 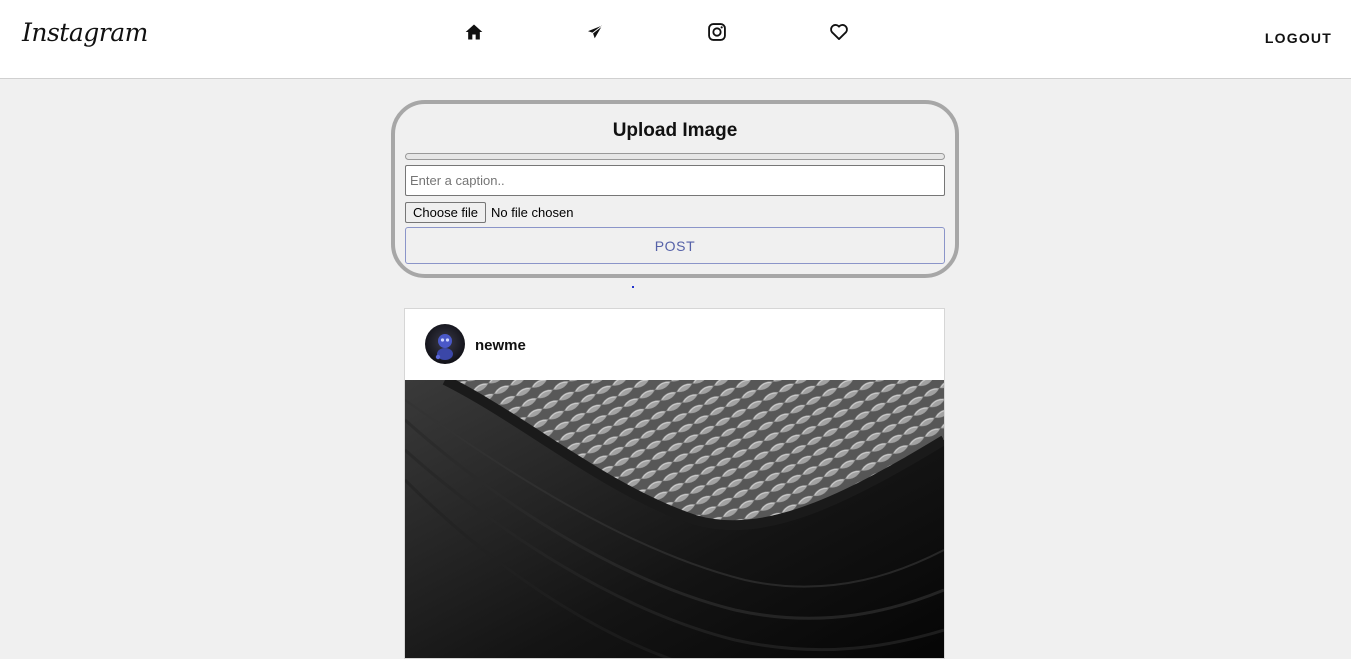 What do you see at coordinates (1298, 38) in the screenshot?
I see `logout-button: LOGOUT` at bounding box center [1298, 38].